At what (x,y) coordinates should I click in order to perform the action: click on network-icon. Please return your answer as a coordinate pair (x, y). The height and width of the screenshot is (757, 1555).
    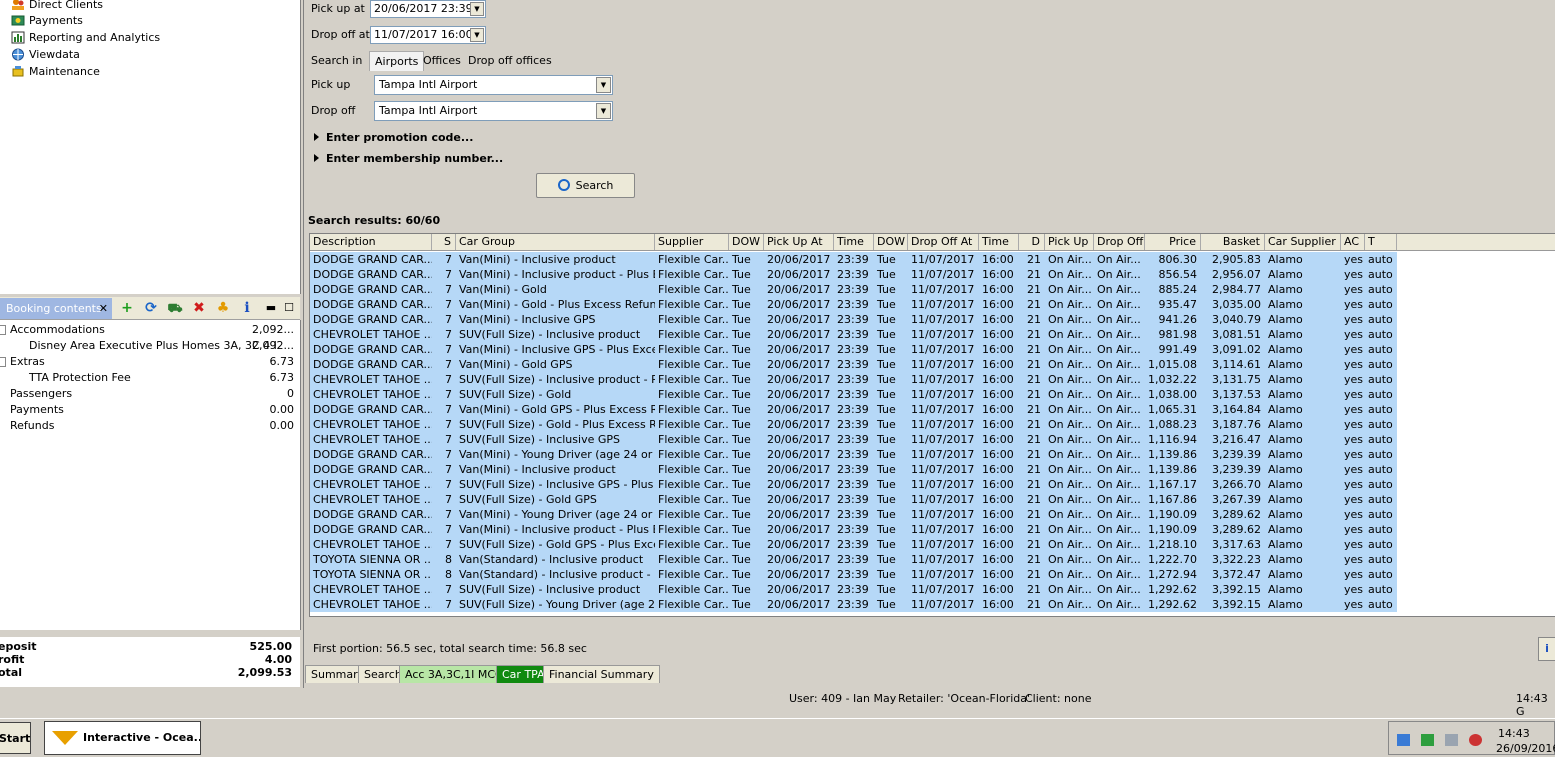
    Looking at the image, I should click on (1403, 740).